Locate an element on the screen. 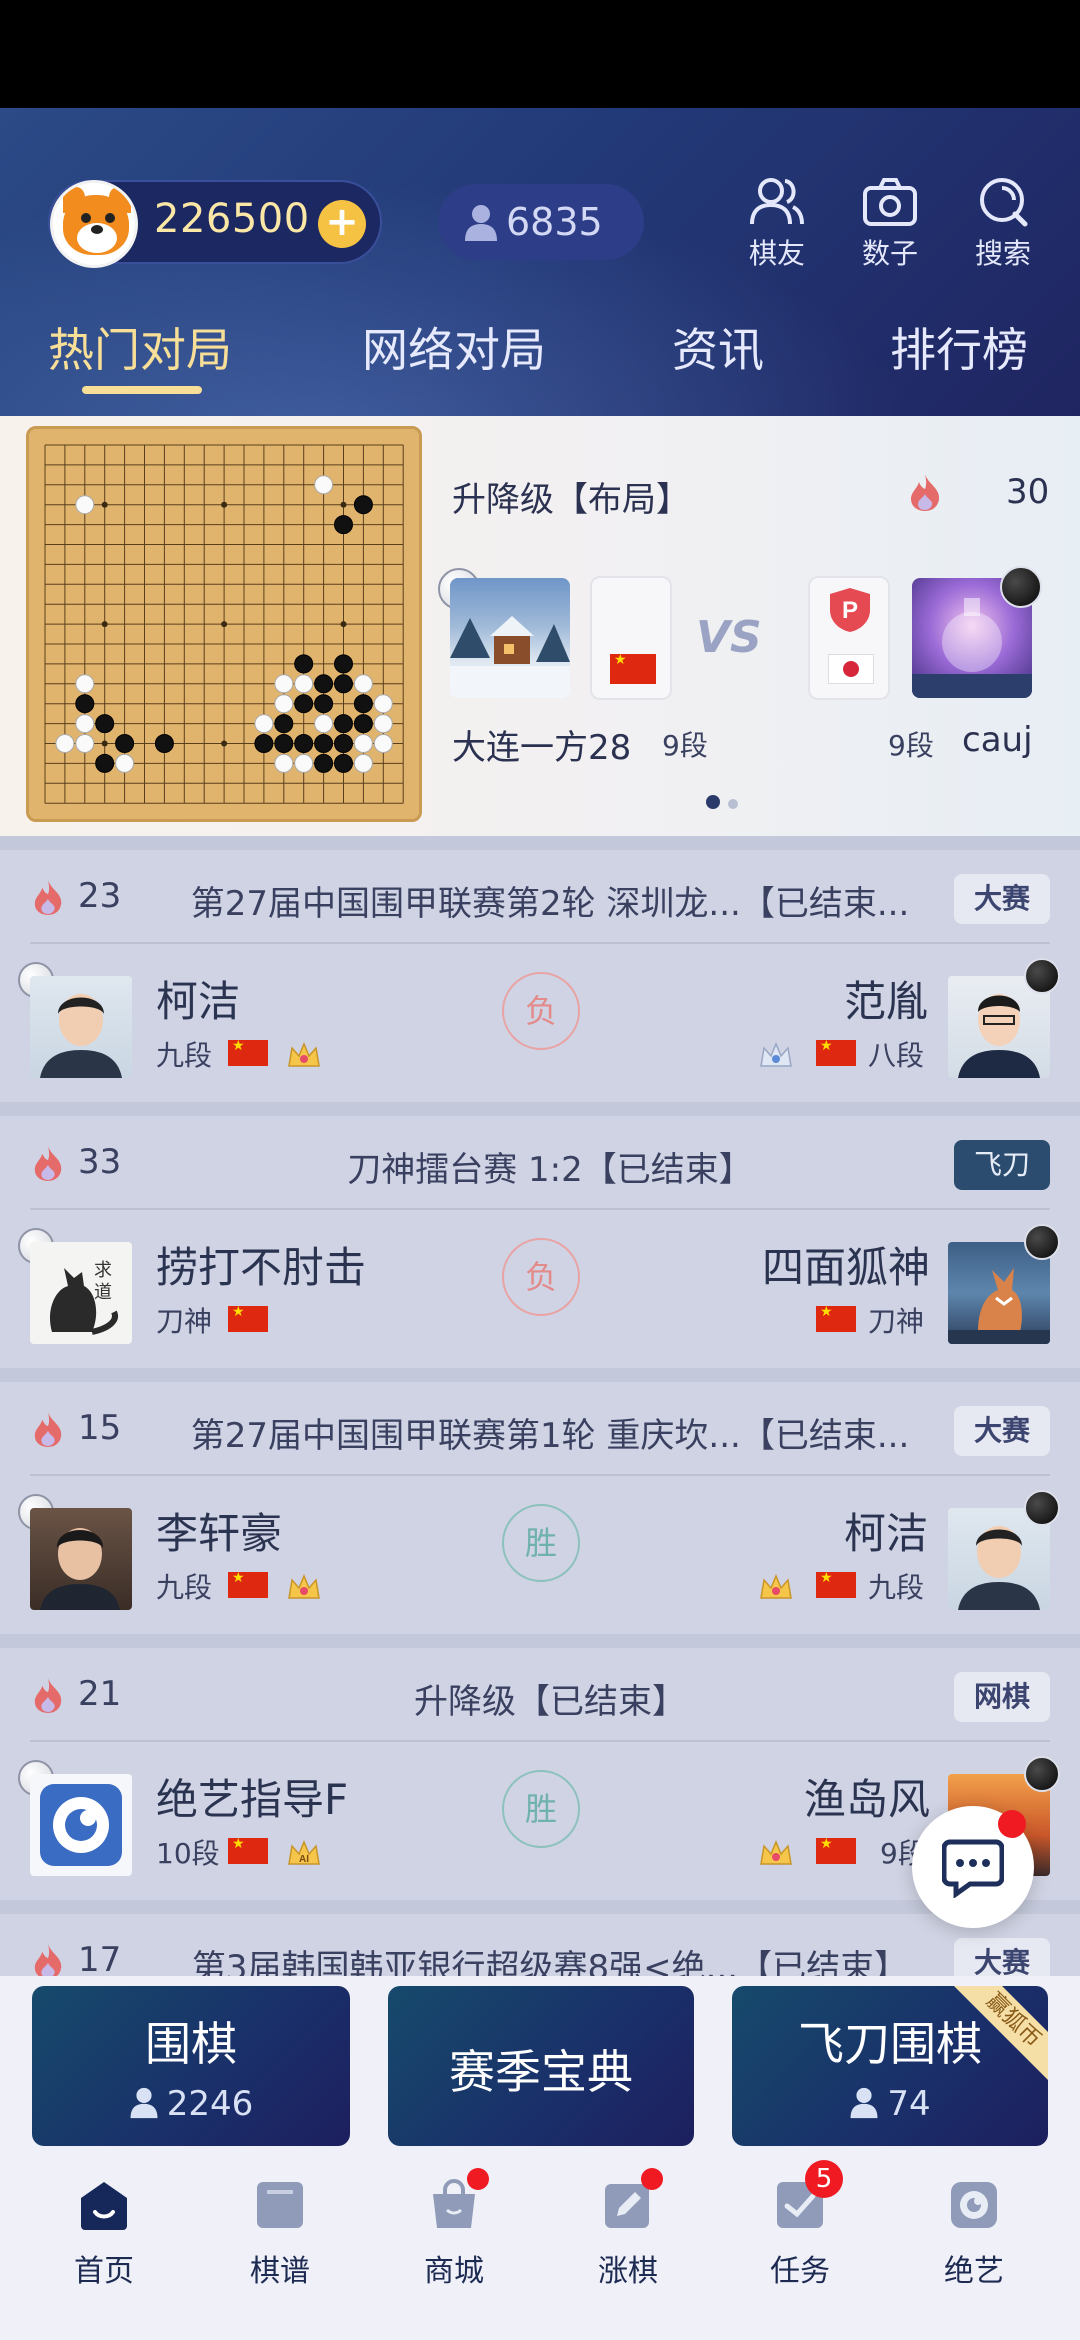 The image size is (1080, 2340). chat-button is located at coordinates (973, 1867).